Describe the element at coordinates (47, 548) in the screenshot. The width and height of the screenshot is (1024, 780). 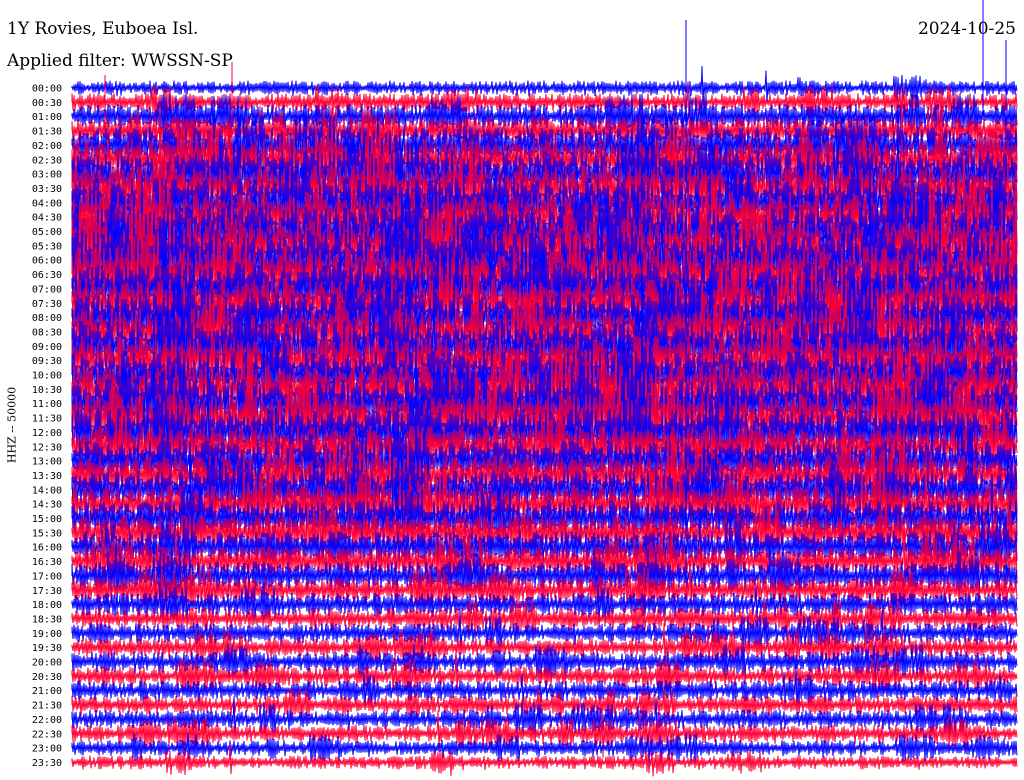
I see `row-label: 16:00` at that location.